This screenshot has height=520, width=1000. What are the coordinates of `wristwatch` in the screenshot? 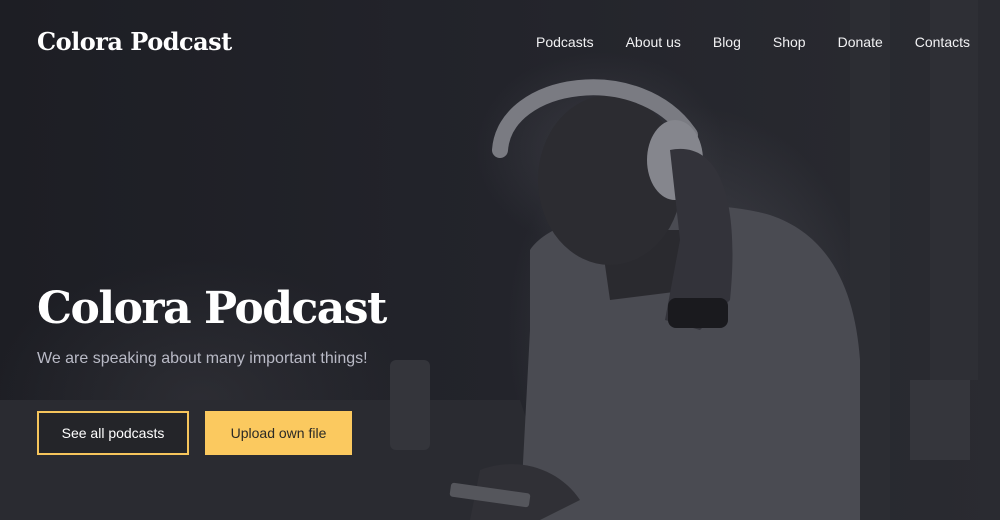 It's located at (698, 313).